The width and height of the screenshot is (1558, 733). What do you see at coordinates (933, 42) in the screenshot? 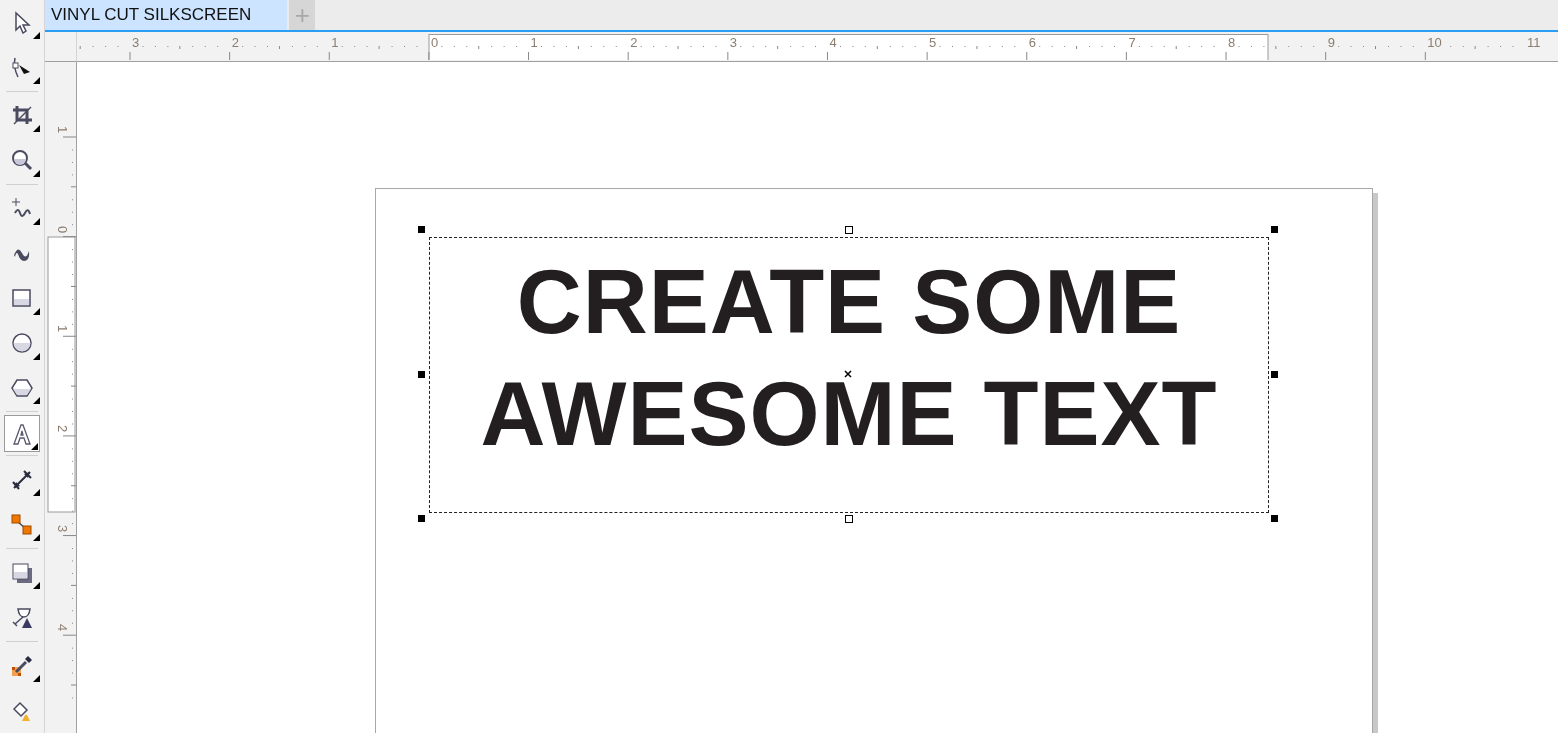
I see `ruler-number: 5` at bounding box center [933, 42].